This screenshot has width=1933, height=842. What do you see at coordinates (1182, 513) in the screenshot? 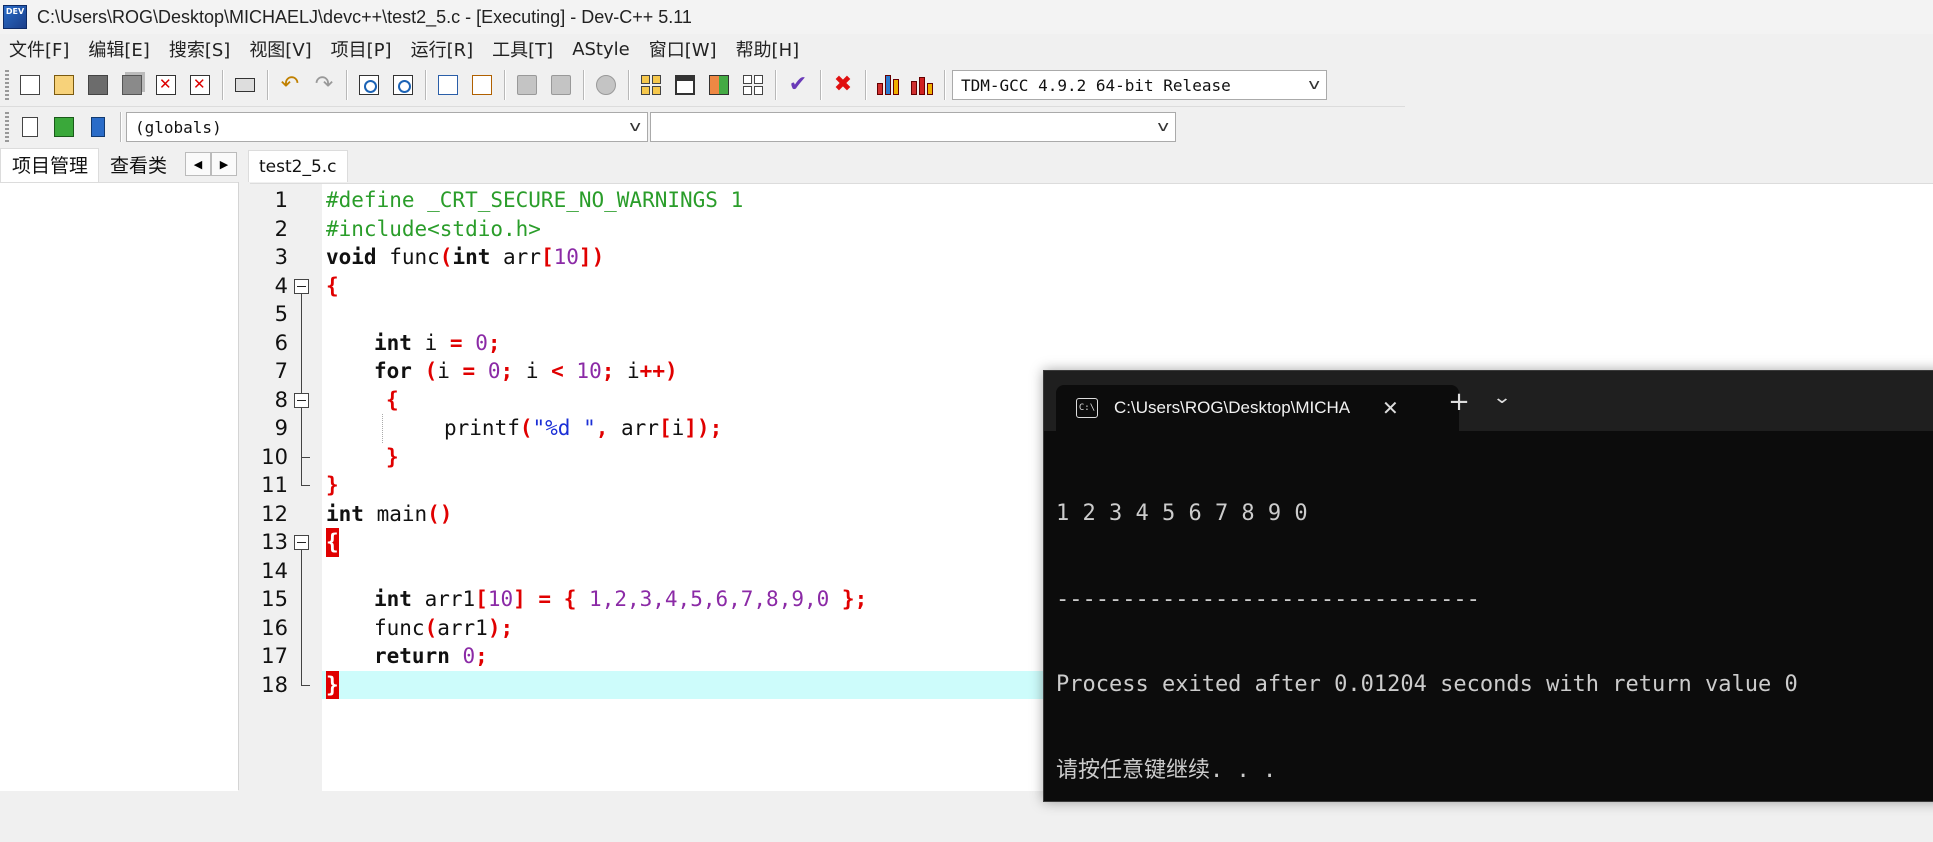
I see `console-output-line: 1 2 3 4 5 6 7 8 9 0` at bounding box center [1182, 513].